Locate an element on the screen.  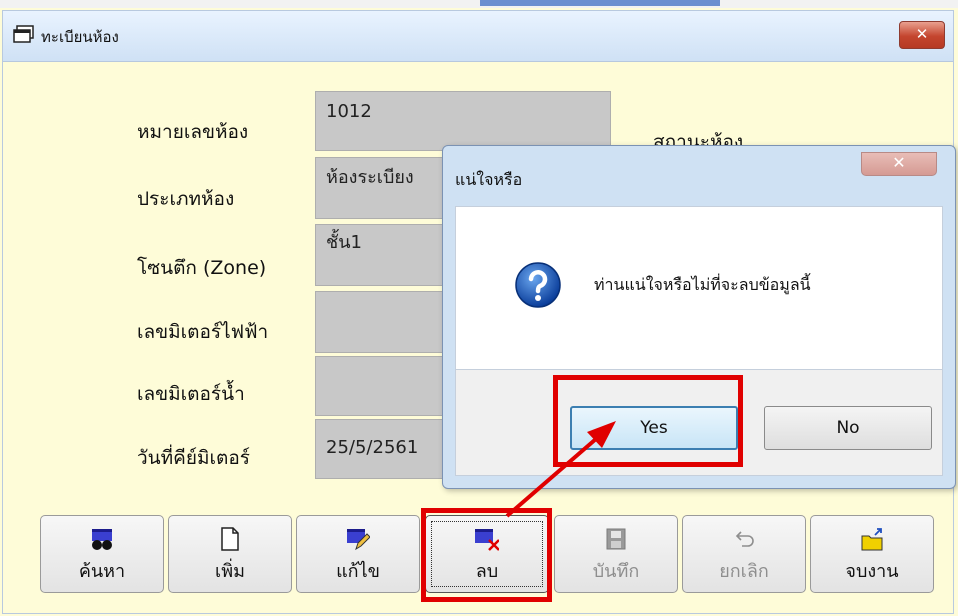
question-icon is located at coordinates (538, 285).